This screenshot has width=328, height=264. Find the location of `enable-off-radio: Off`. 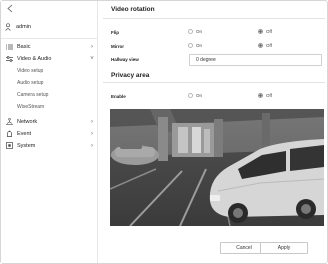

enable-off-radio: Off is located at coordinates (265, 95).